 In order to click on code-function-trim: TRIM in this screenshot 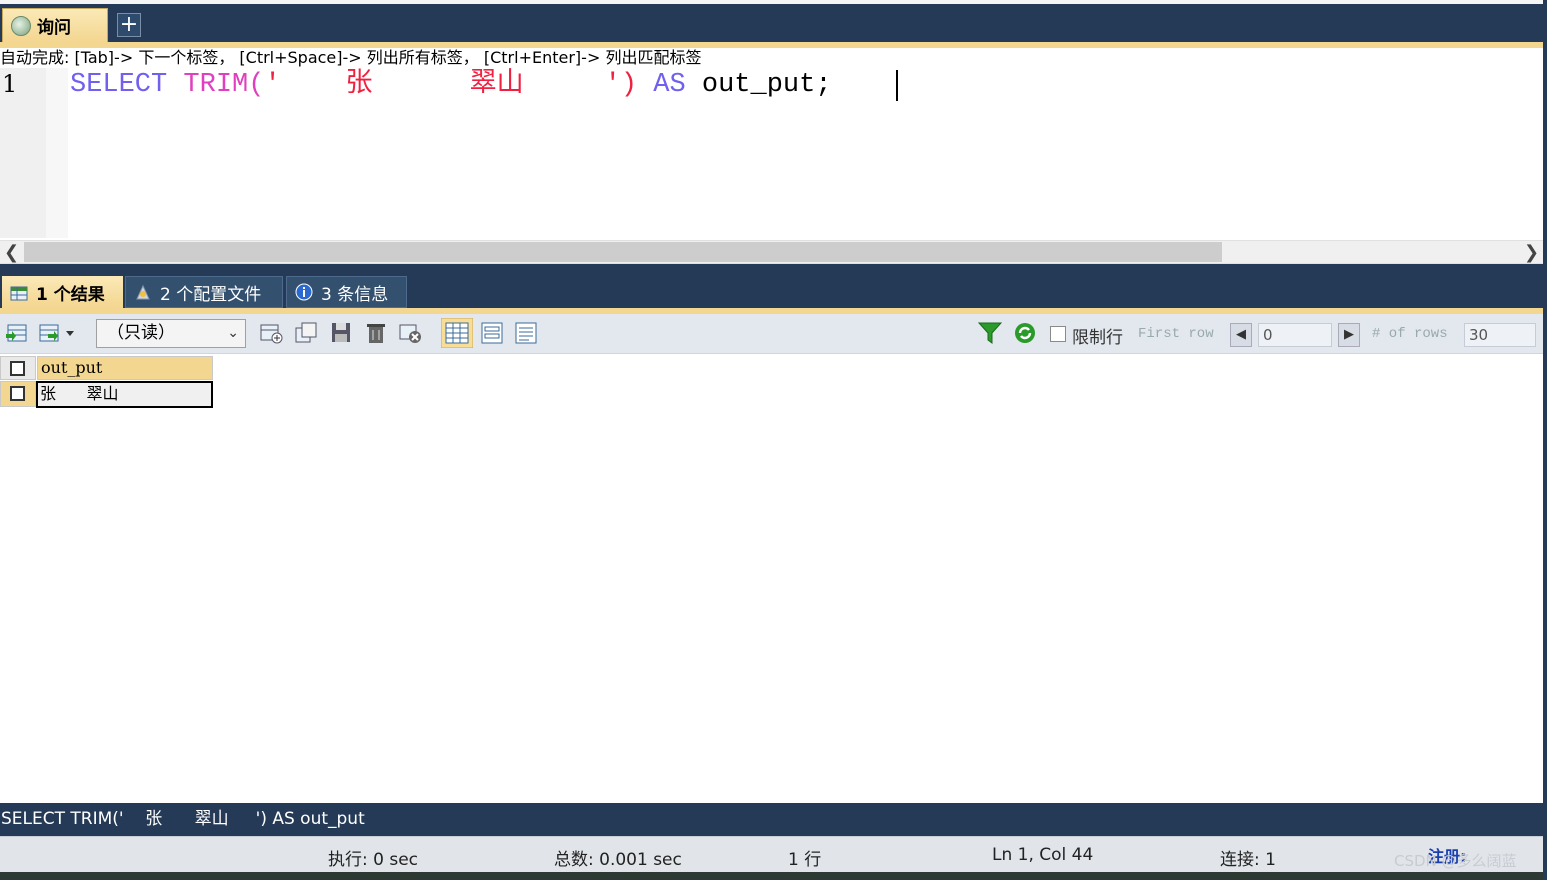, I will do `click(216, 85)`.